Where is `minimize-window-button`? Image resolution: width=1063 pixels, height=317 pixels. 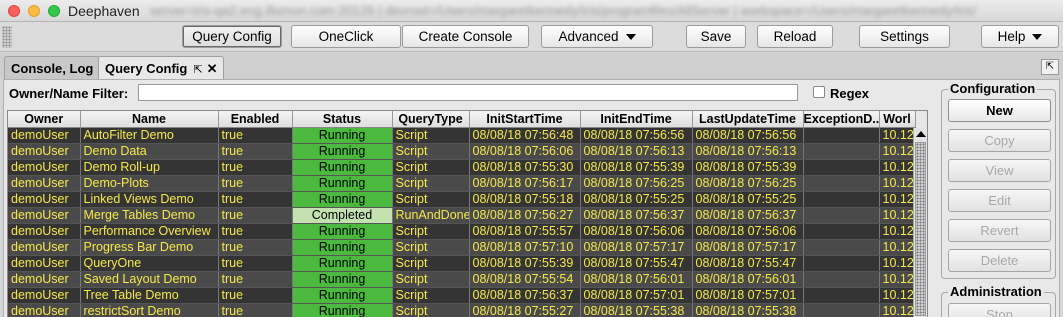
minimize-window-button is located at coordinates (34, 11).